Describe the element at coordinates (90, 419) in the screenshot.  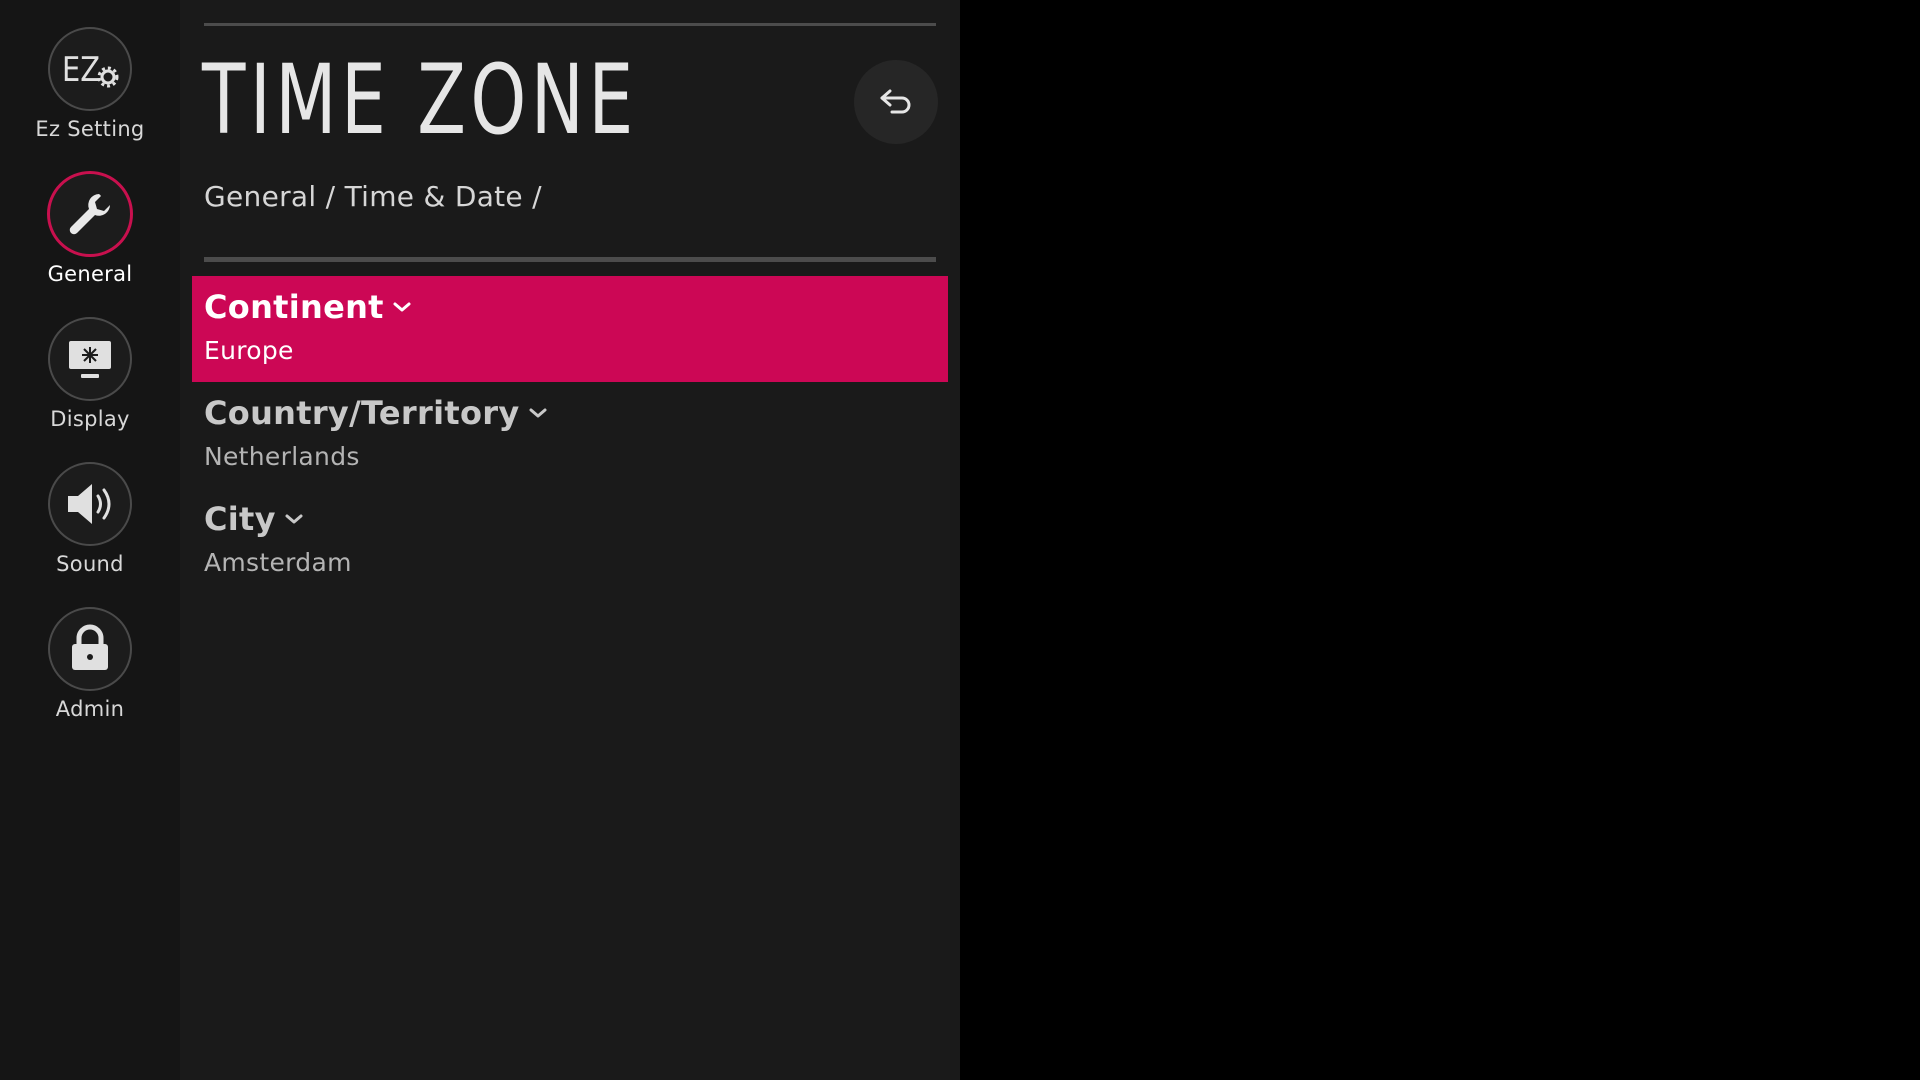
I see `sidebar-item-label: Display` at that location.